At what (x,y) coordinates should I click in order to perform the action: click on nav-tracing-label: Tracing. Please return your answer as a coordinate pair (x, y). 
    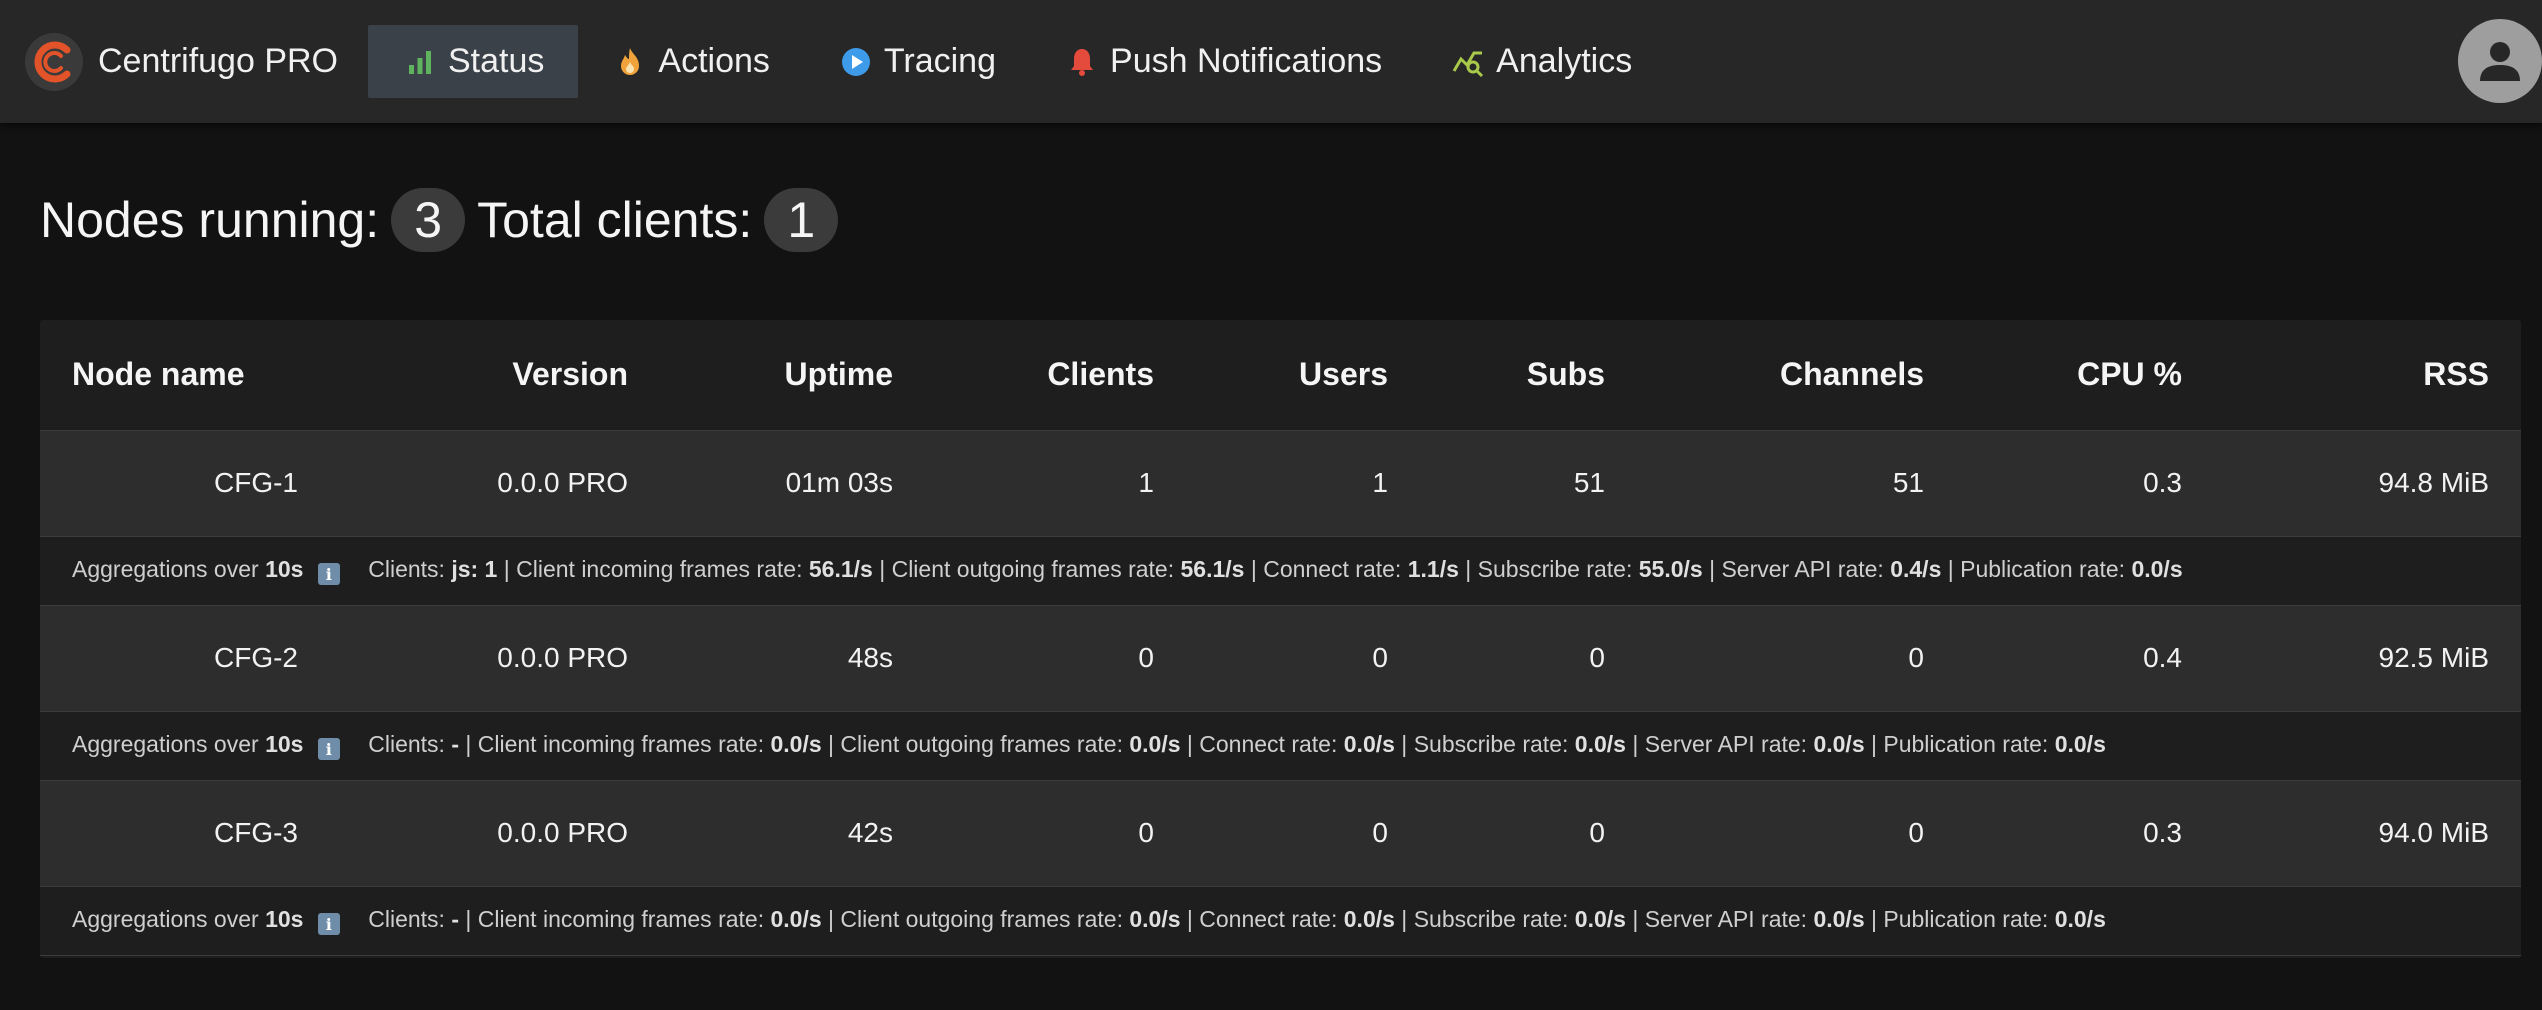
    Looking at the image, I should click on (940, 61).